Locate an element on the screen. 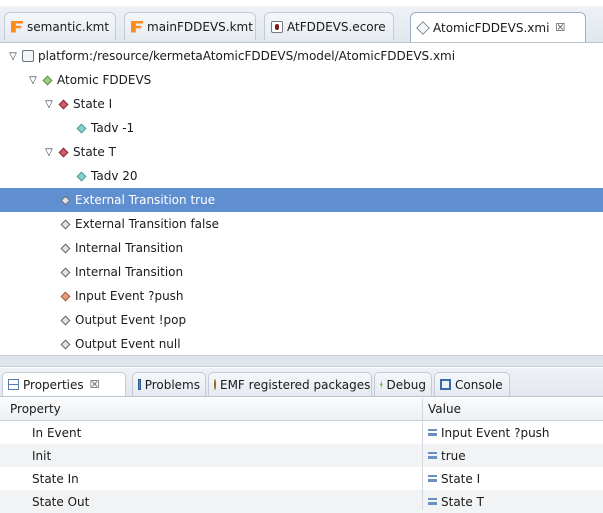 This screenshot has height=513, width=603. property-name: State In is located at coordinates (55, 478).